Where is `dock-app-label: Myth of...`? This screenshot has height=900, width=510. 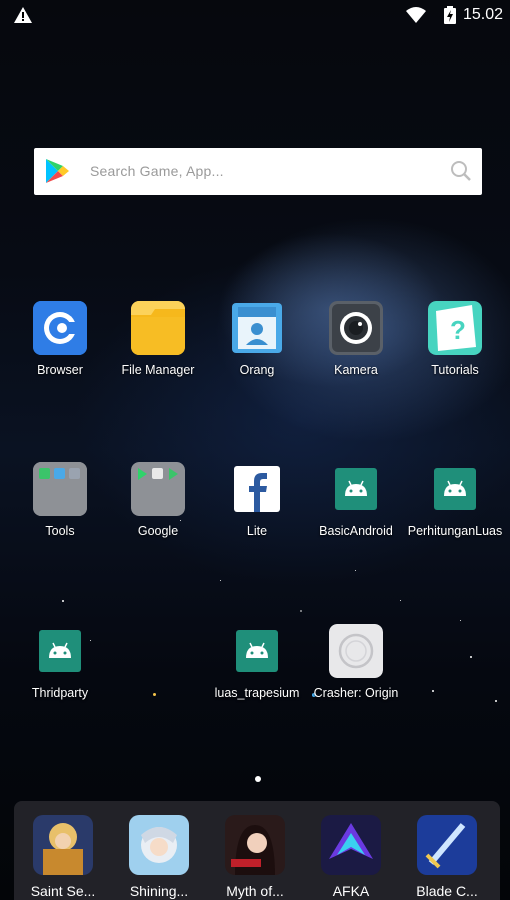
dock-app-label: Myth of... is located at coordinates (255, 891).